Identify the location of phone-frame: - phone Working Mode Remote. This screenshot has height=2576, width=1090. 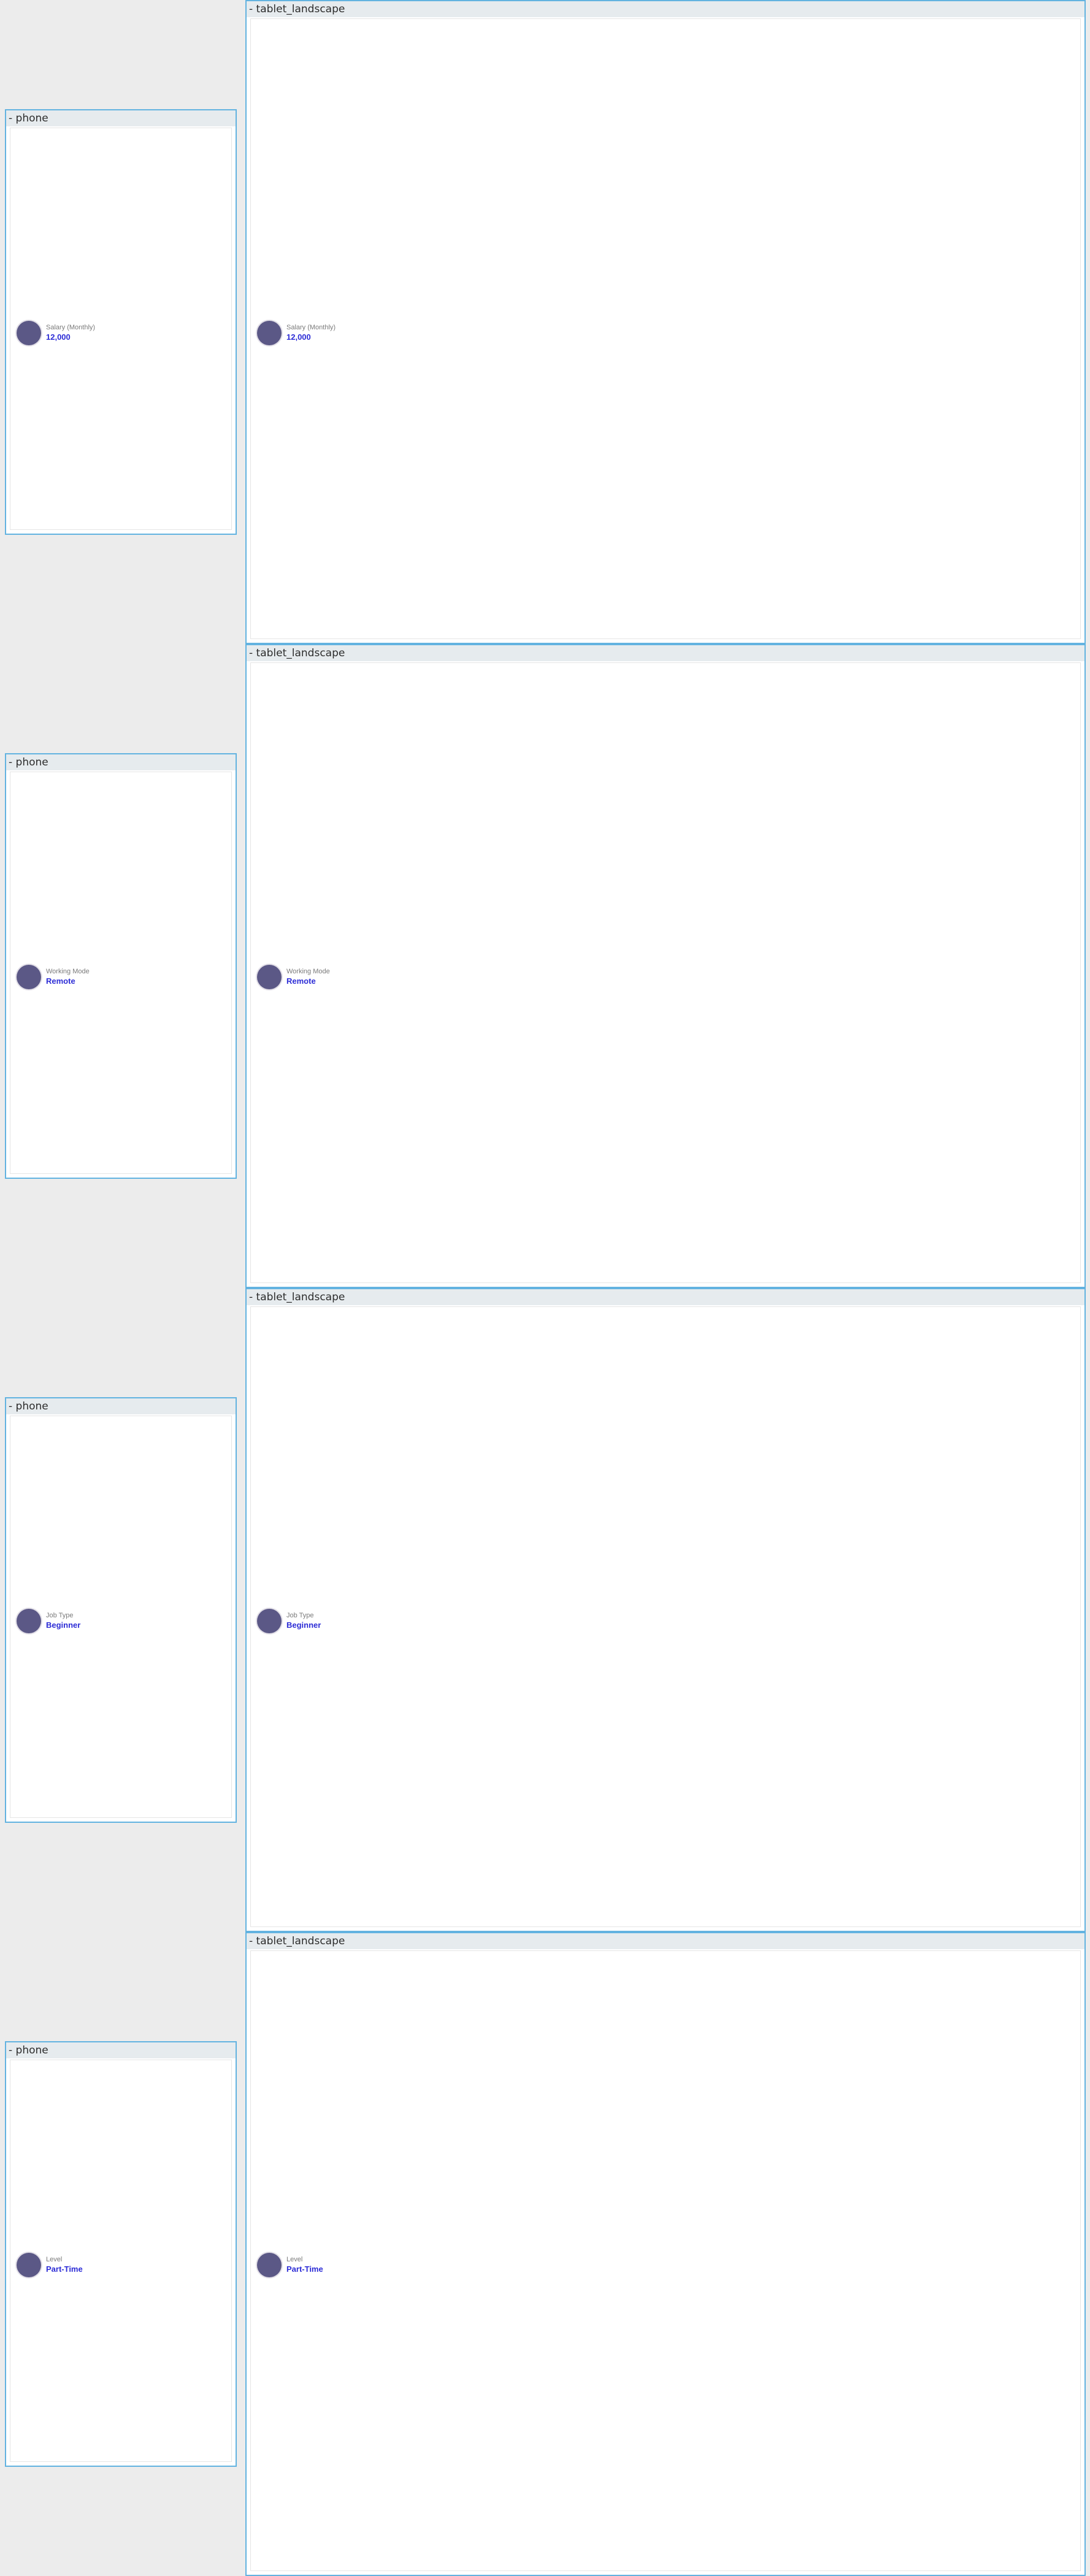
(121, 966).